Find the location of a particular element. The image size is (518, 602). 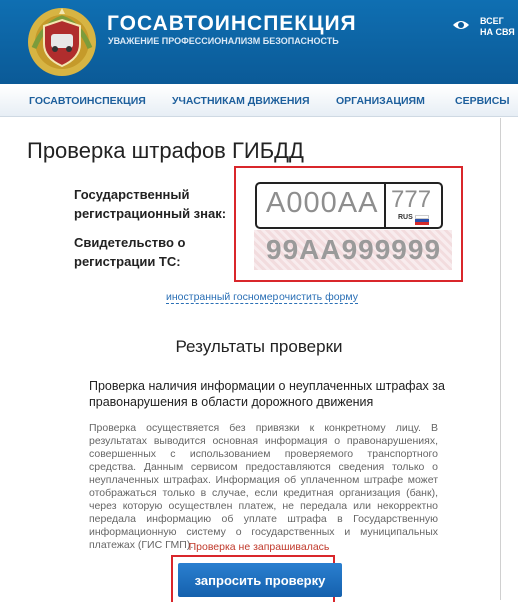

cert-label: Свидетельство о регистрации ТС: is located at coordinates (129, 252).